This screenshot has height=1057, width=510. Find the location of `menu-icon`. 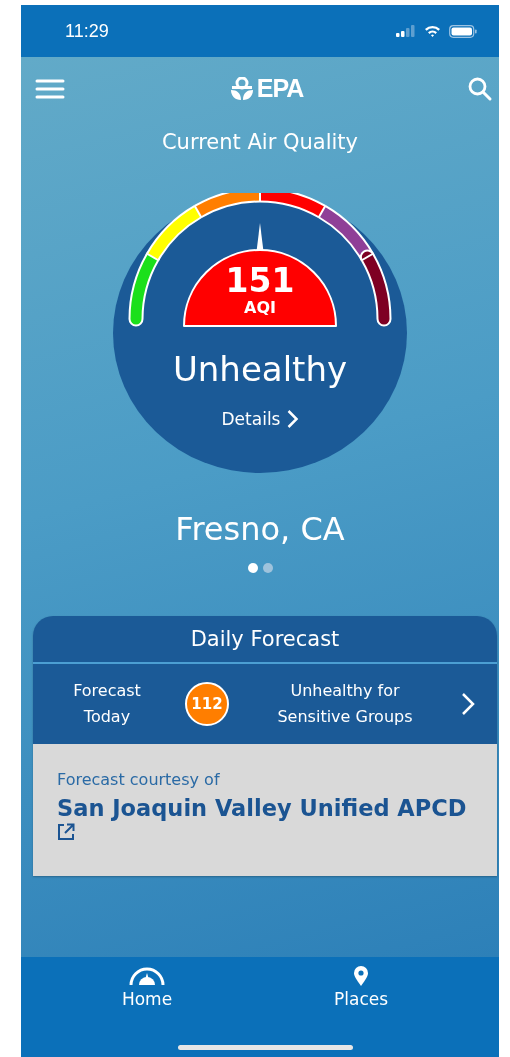

menu-icon is located at coordinates (50, 88).